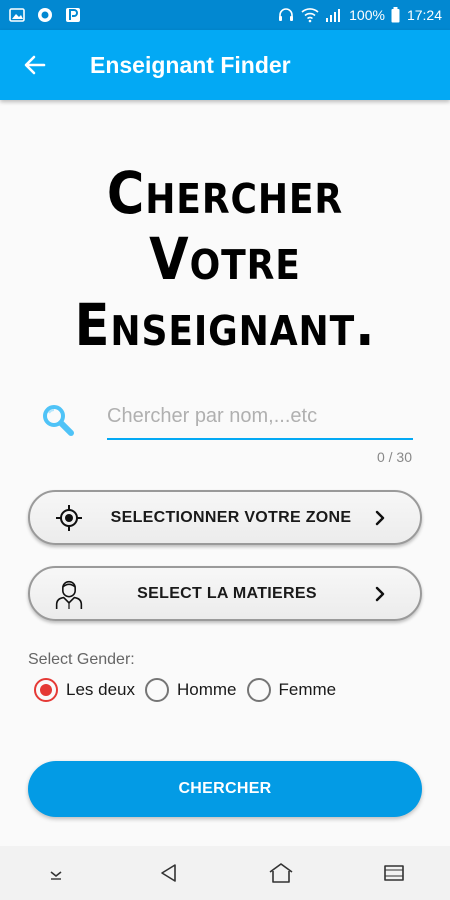  Describe the element at coordinates (225, 873) in the screenshot. I see `system-nav-bar` at that location.